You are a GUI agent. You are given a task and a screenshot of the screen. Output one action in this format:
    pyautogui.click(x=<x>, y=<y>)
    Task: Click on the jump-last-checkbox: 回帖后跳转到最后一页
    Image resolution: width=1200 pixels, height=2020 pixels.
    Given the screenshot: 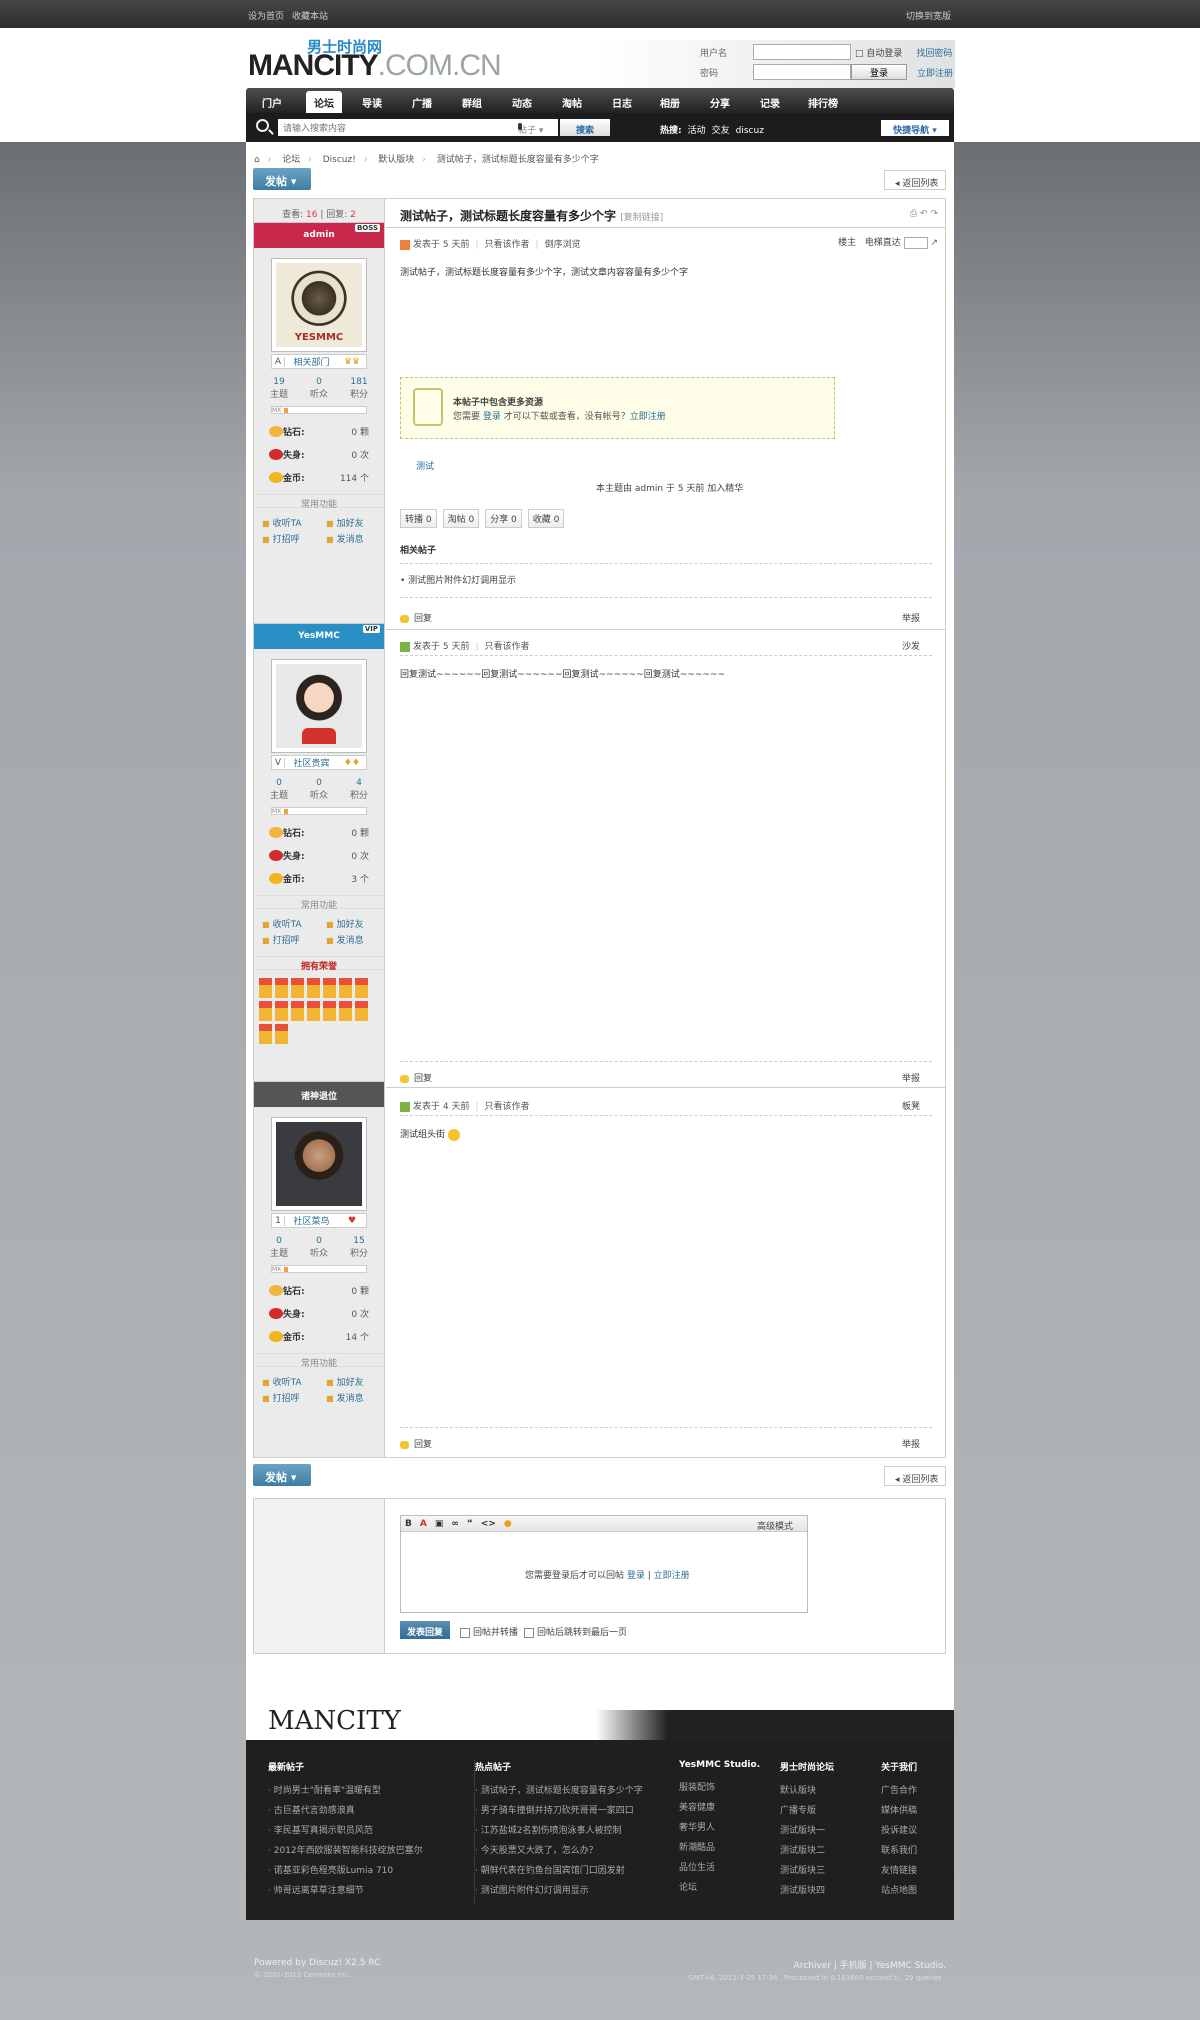 What is the action you would take?
    pyautogui.click(x=575, y=1631)
    